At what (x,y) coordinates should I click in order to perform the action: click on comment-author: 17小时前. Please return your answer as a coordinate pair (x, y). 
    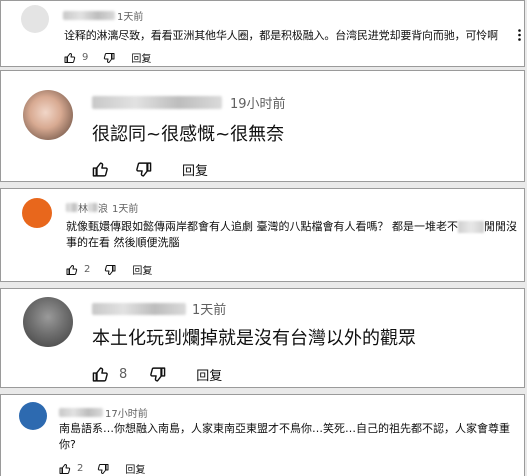
    Looking at the image, I should click on (103, 412).